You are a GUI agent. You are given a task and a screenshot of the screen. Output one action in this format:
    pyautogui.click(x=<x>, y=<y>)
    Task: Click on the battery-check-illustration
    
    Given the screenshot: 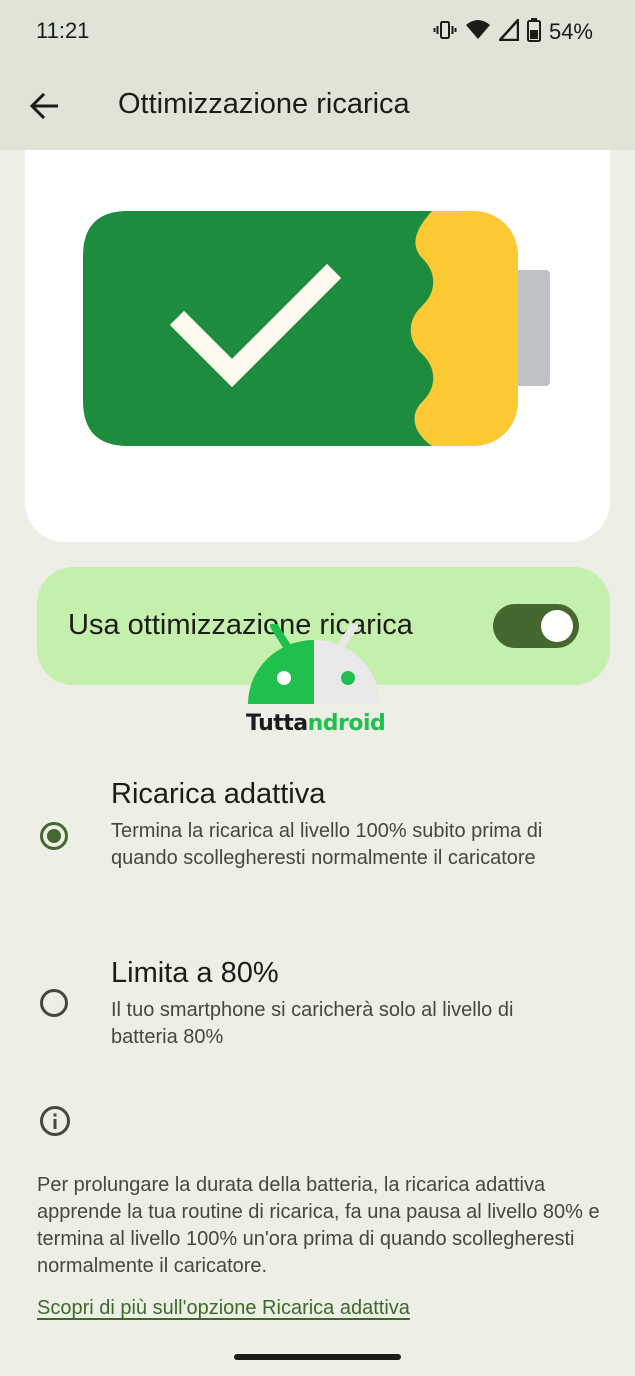 What is the action you would take?
    pyautogui.click(x=316, y=328)
    